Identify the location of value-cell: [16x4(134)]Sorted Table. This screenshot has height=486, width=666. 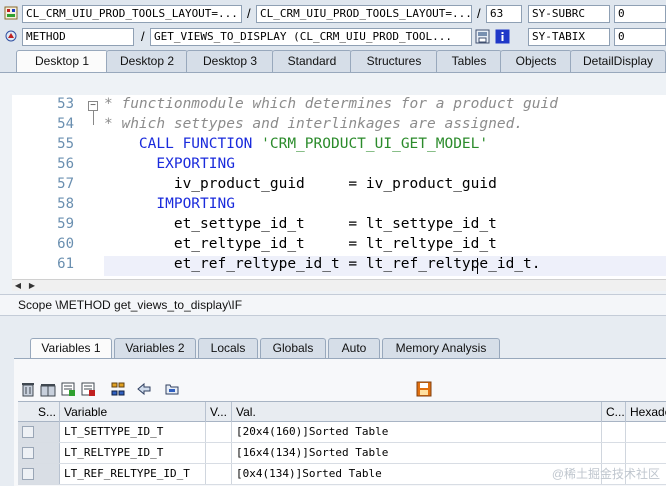
(417, 453).